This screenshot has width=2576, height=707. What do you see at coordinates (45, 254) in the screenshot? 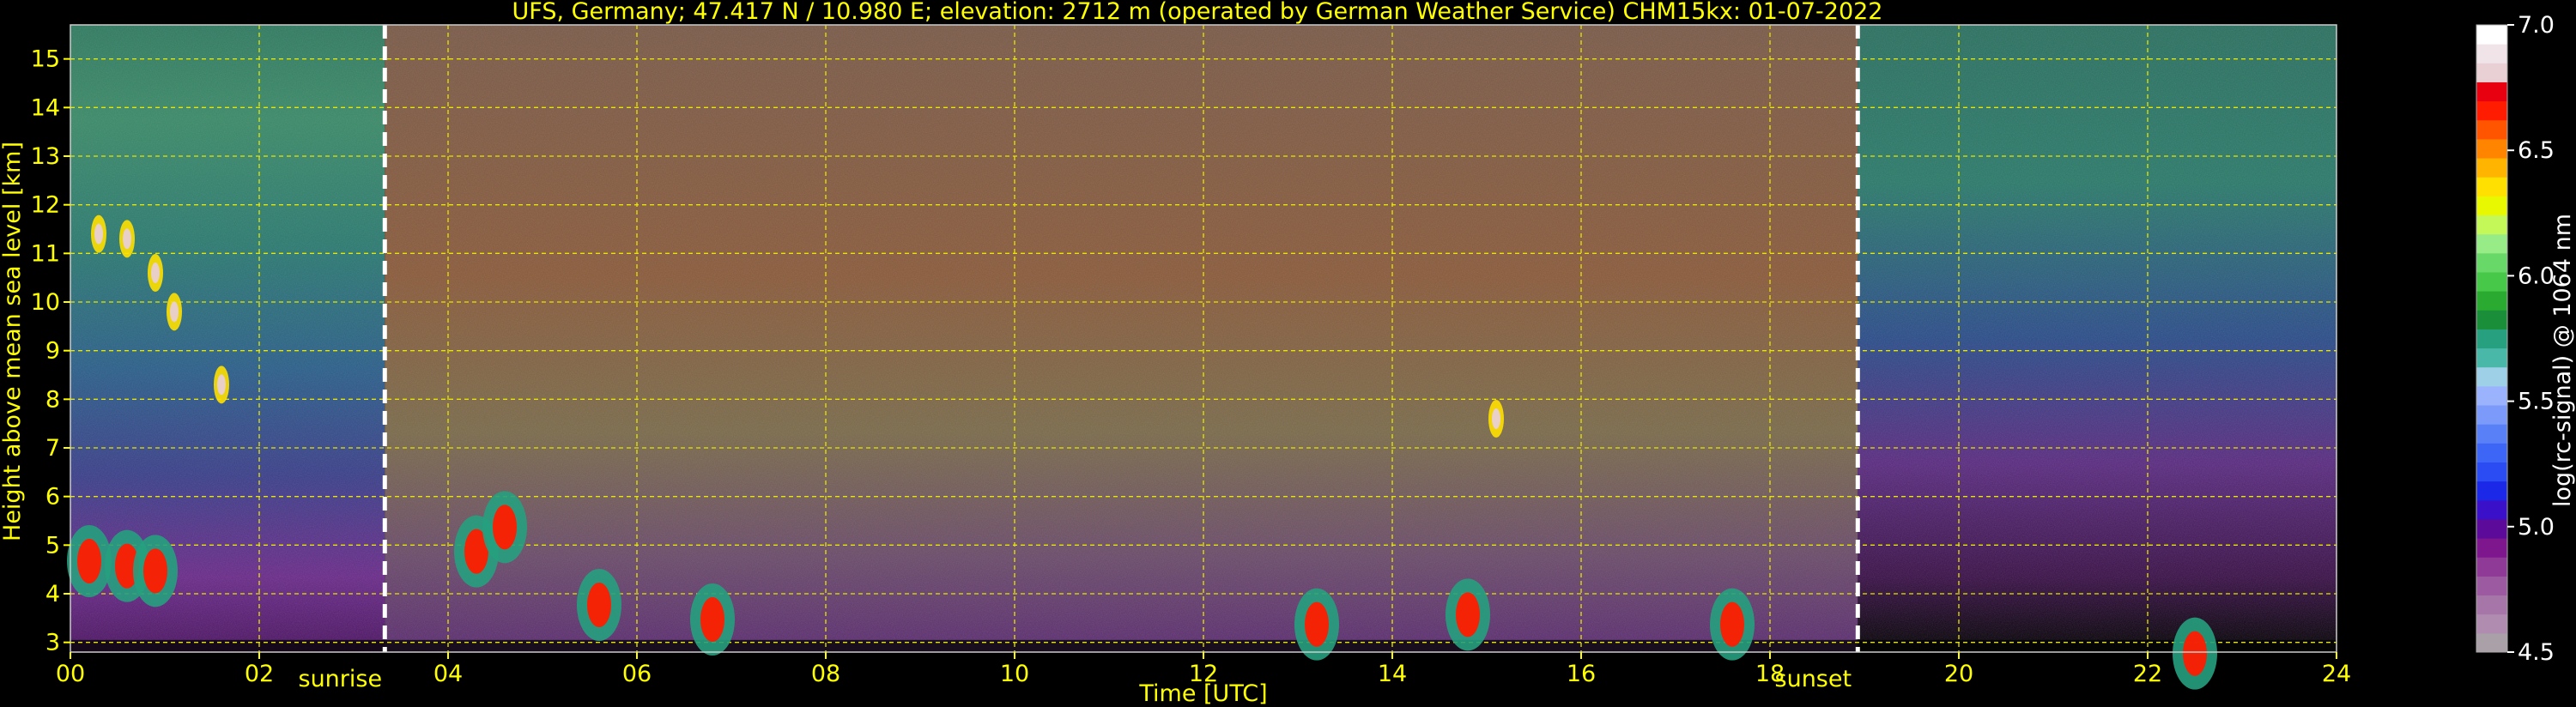
I see `y-tick-label: 11` at bounding box center [45, 254].